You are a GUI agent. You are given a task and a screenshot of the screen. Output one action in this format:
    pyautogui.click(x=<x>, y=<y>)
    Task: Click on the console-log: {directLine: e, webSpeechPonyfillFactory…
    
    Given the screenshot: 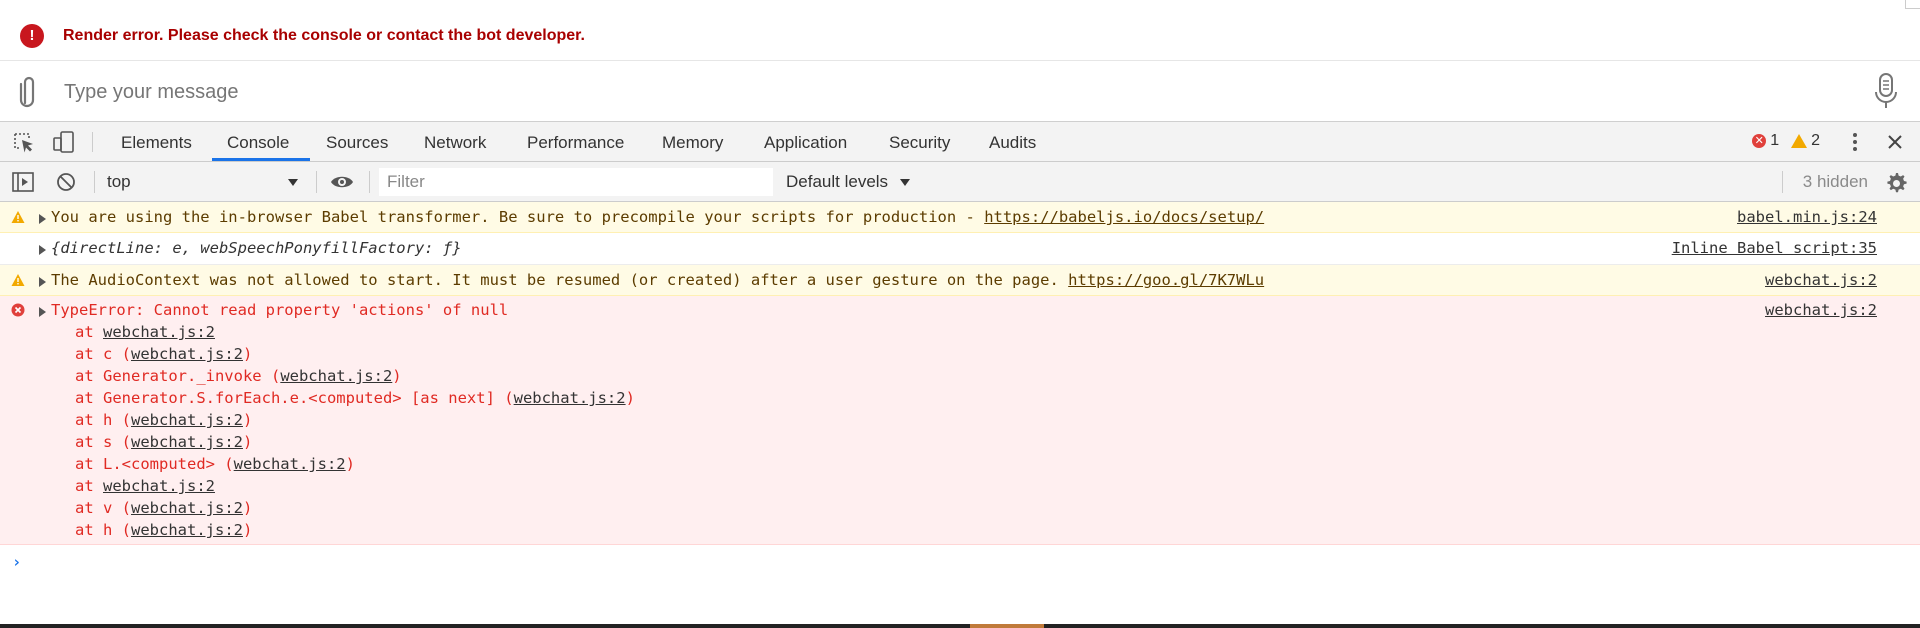 What is the action you would take?
    pyautogui.click(x=960, y=249)
    